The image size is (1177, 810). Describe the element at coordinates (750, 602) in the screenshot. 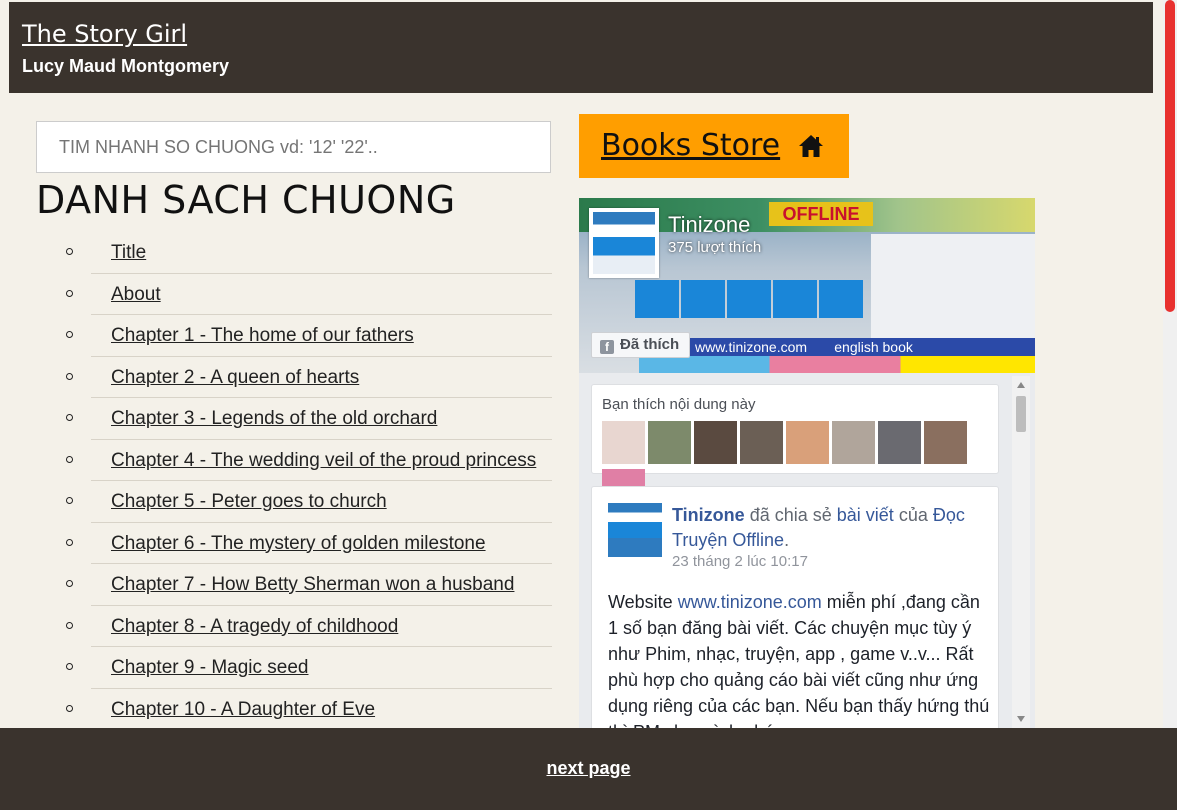

I see `post-body-link: www.tinizone.com` at that location.